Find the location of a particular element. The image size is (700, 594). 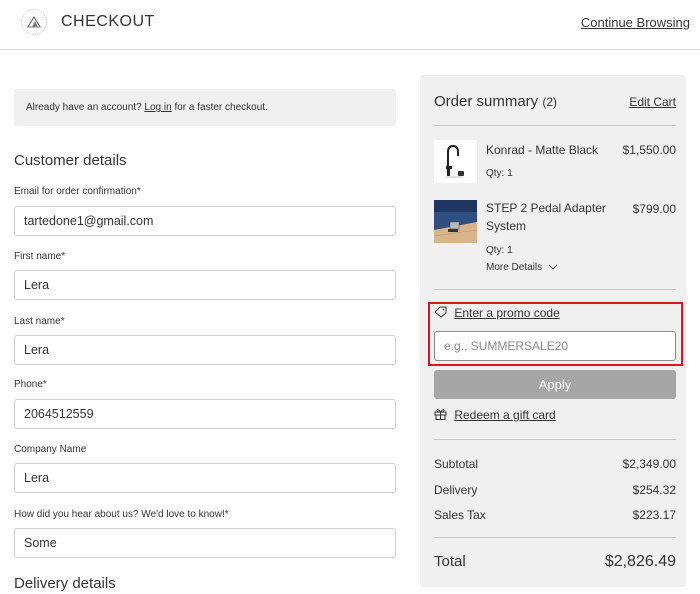

promo-code-toggle: Enter a promo code is located at coordinates (497, 313).